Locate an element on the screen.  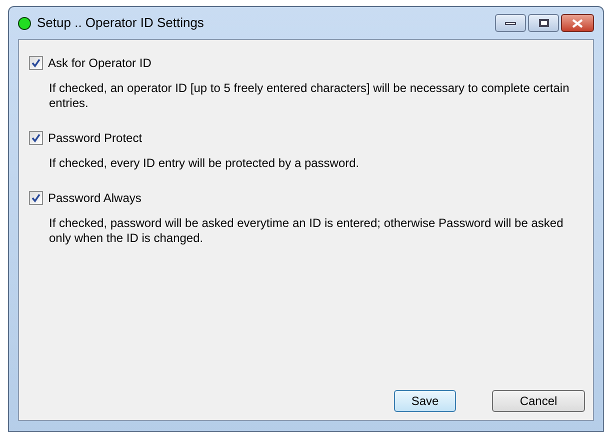
option-checkbox: Password Always is located at coordinates (85, 198).